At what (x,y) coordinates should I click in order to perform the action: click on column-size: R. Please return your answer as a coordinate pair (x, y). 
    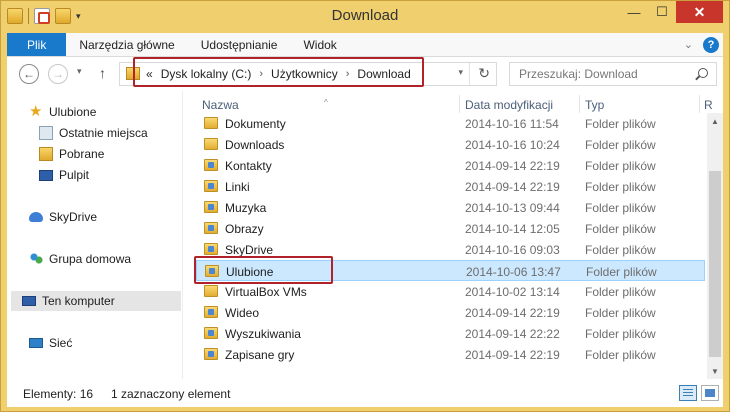
    Looking at the image, I should click on (708, 105).